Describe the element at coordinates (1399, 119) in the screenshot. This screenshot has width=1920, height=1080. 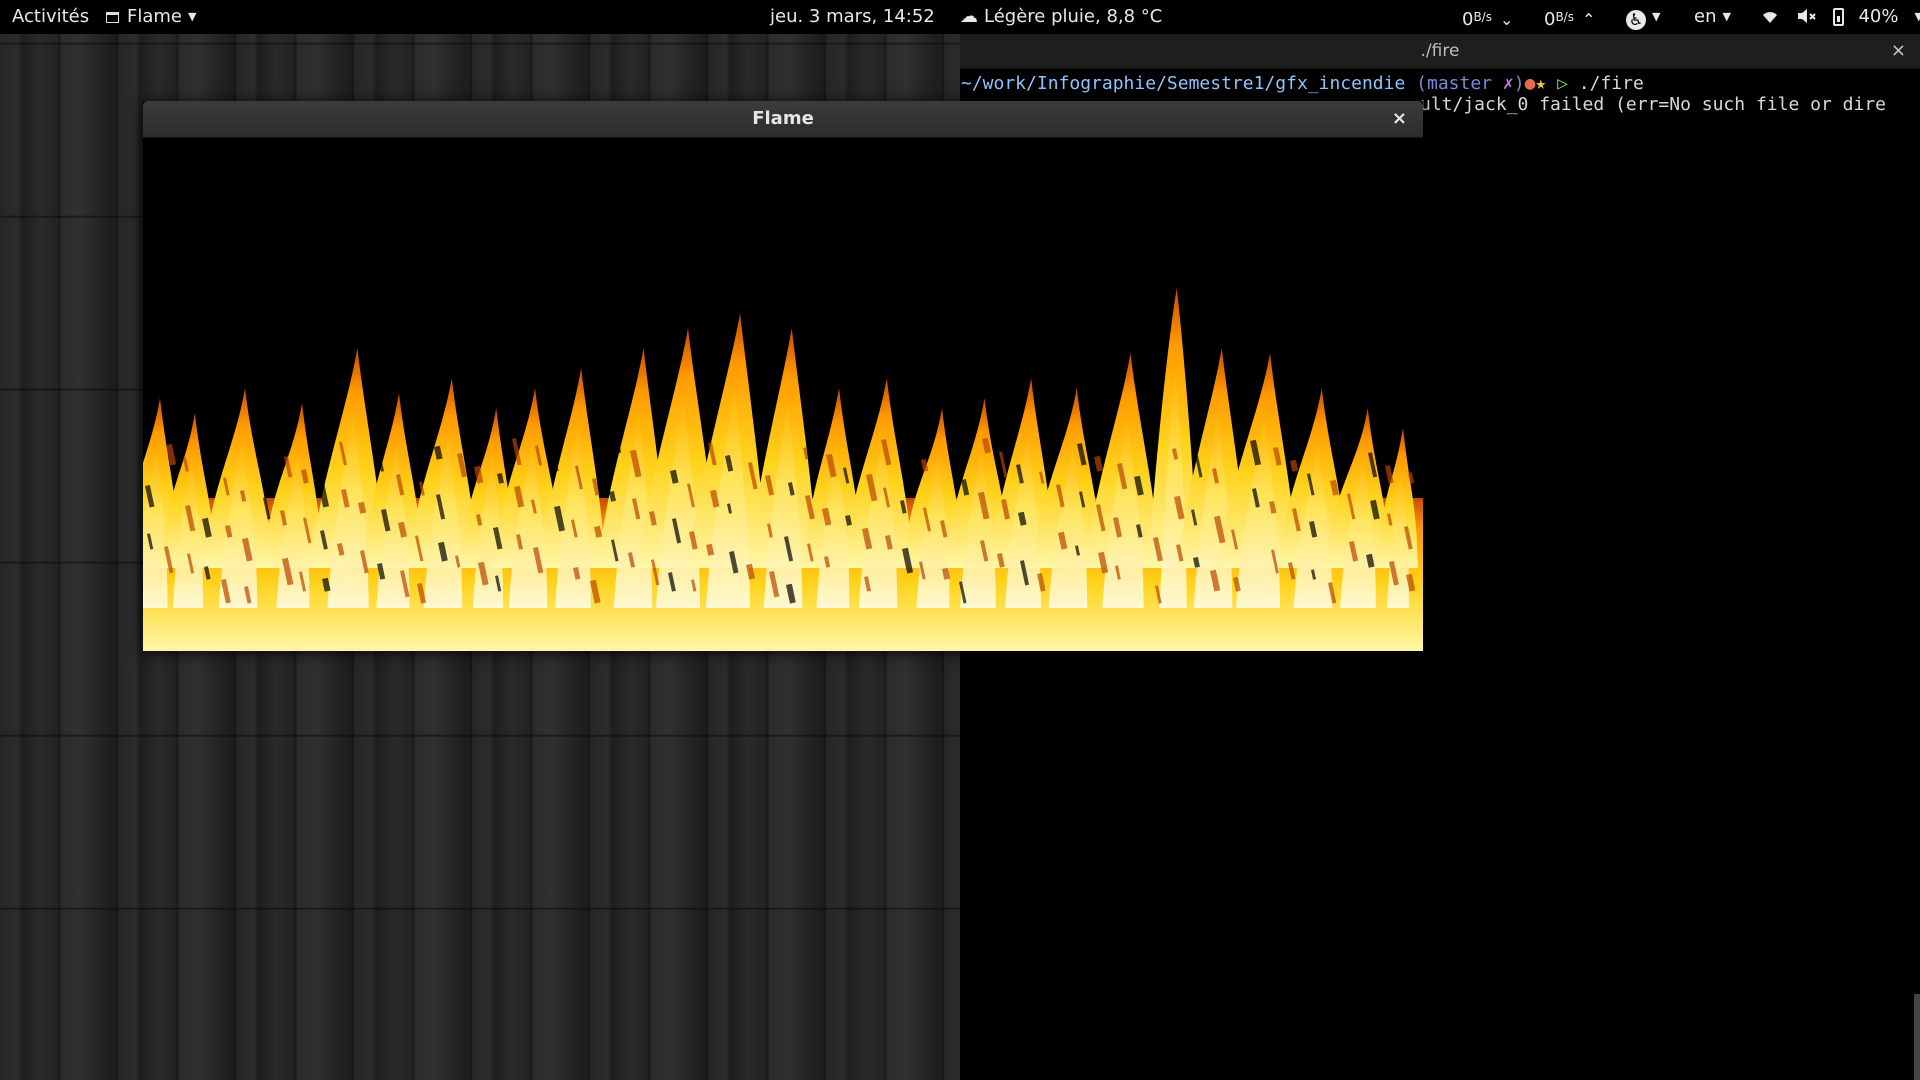
I see `flame-close-button: ×` at that location.